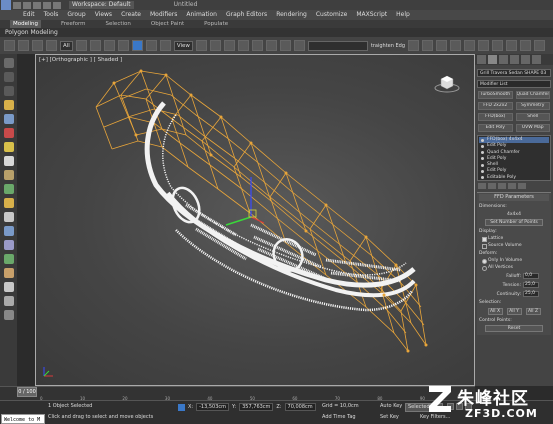 The height and width of the screenshot is (424, 553). I want to click on pin-stack-icon, so click(482, 186).